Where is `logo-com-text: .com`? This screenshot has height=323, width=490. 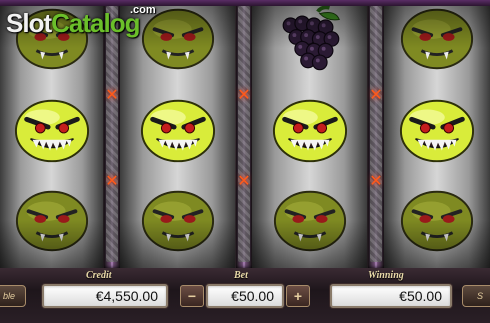 logo-com-text: .com is located at coordinates (143, 10).